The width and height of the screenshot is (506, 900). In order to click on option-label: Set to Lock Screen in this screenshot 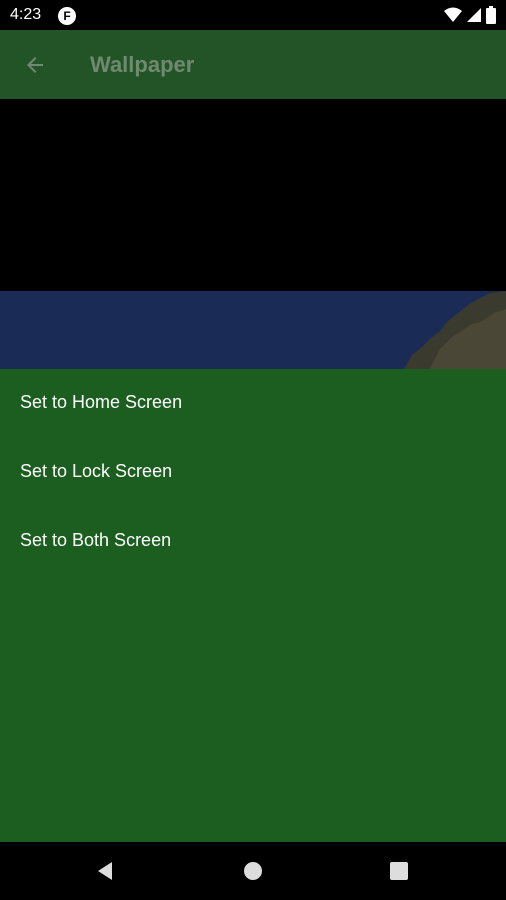, I will do `click(96, 471)`.